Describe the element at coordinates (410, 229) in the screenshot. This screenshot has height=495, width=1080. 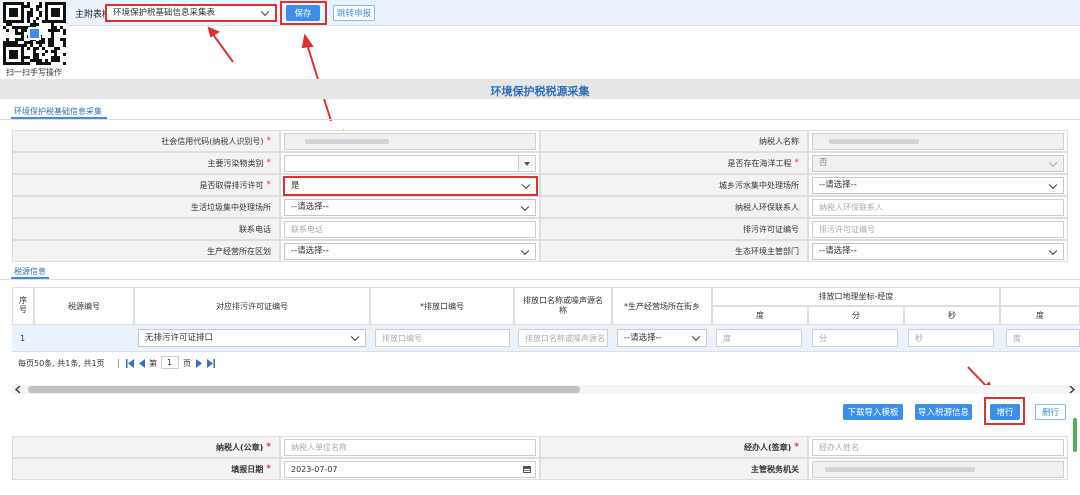
I see `phone-input: 联系电话` at that location.